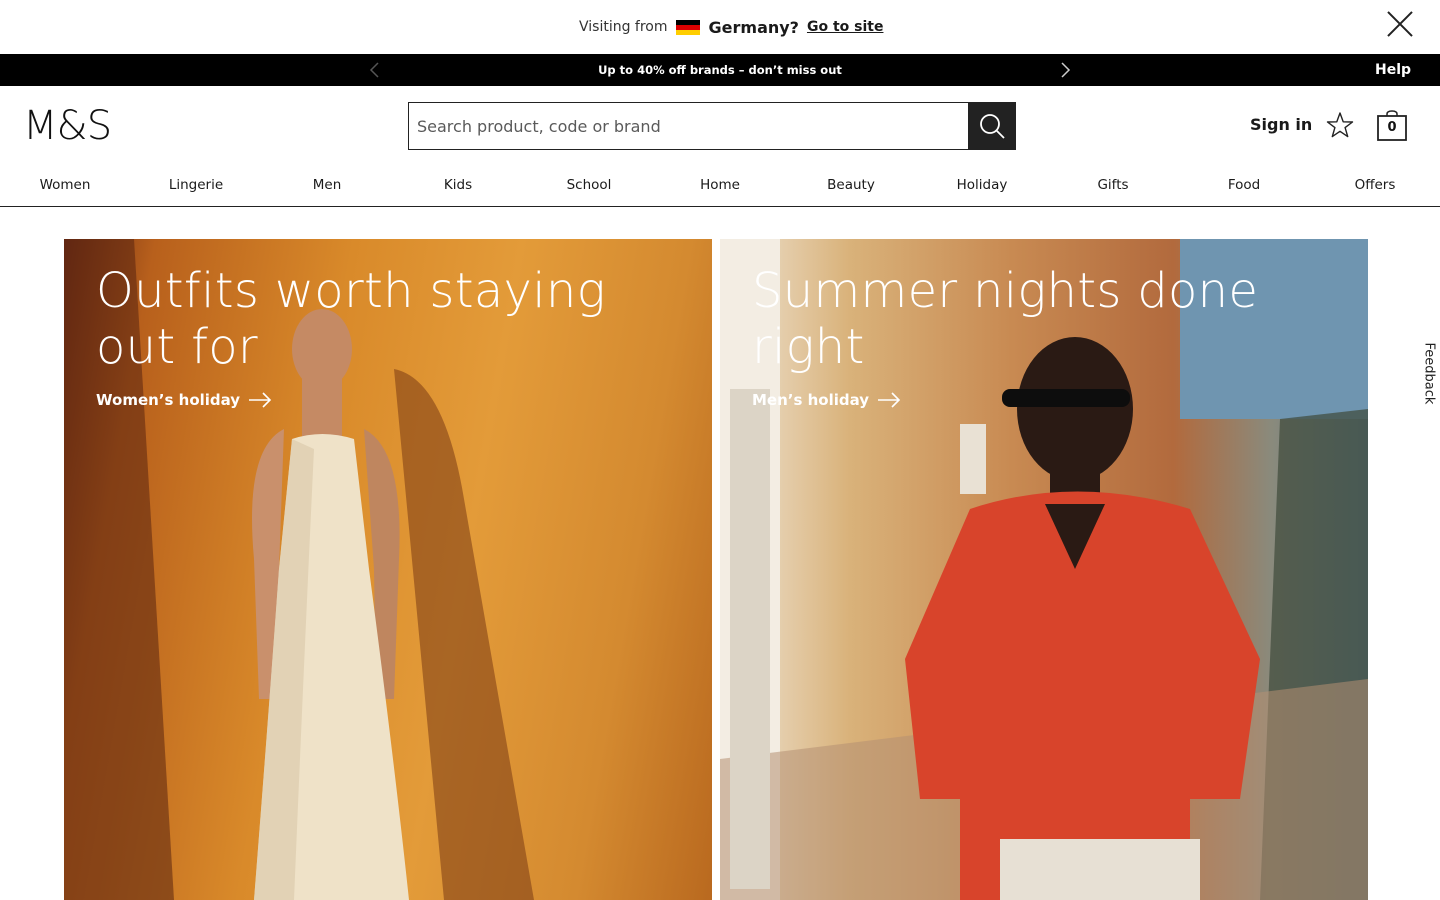 The height and width of the screenshot is (900, 1440). I want to click on help-link: Help, so click(1393, 70).